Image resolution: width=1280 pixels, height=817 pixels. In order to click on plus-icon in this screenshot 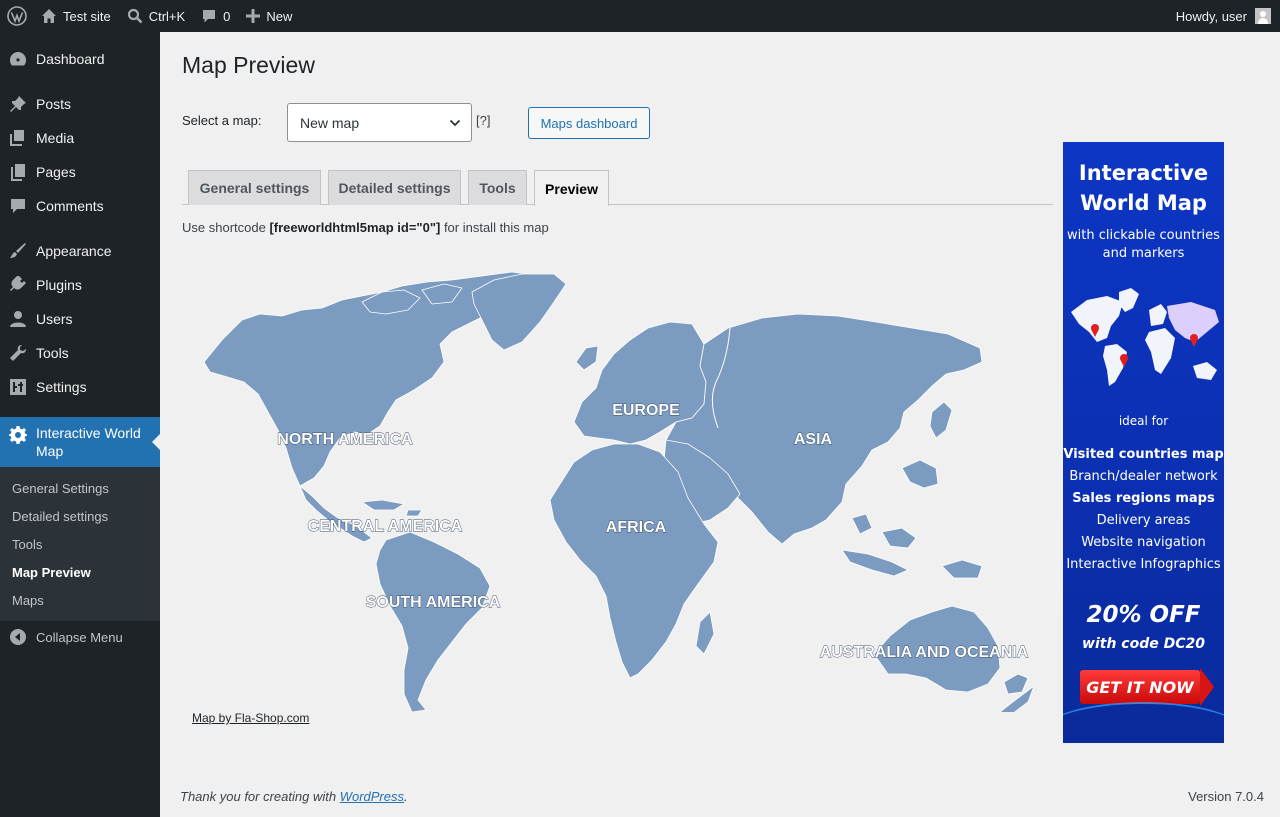, I will do `click(253, 16)`.